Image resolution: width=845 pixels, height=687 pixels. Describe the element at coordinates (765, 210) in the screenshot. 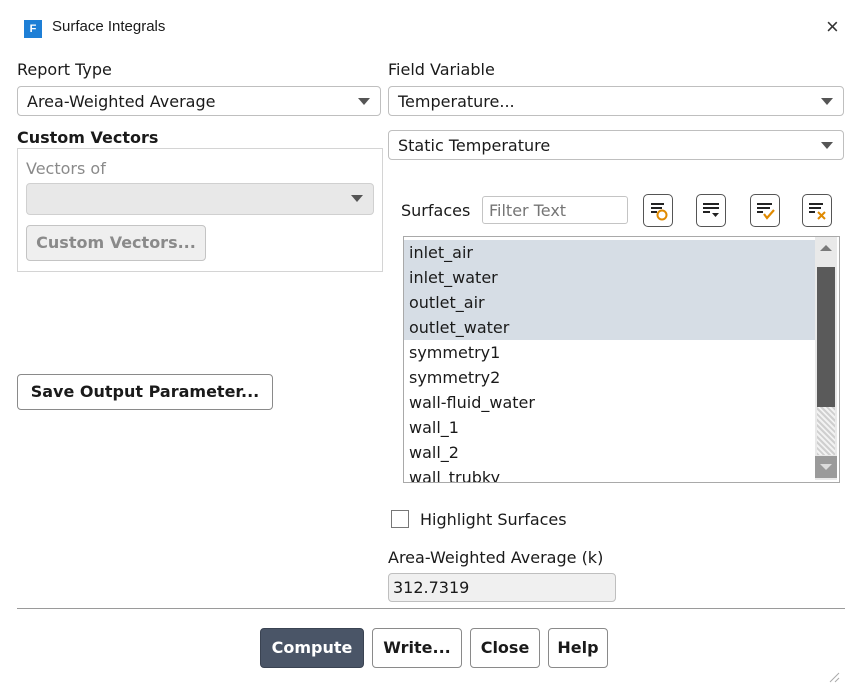

I see `check-selected-icon` at that location.